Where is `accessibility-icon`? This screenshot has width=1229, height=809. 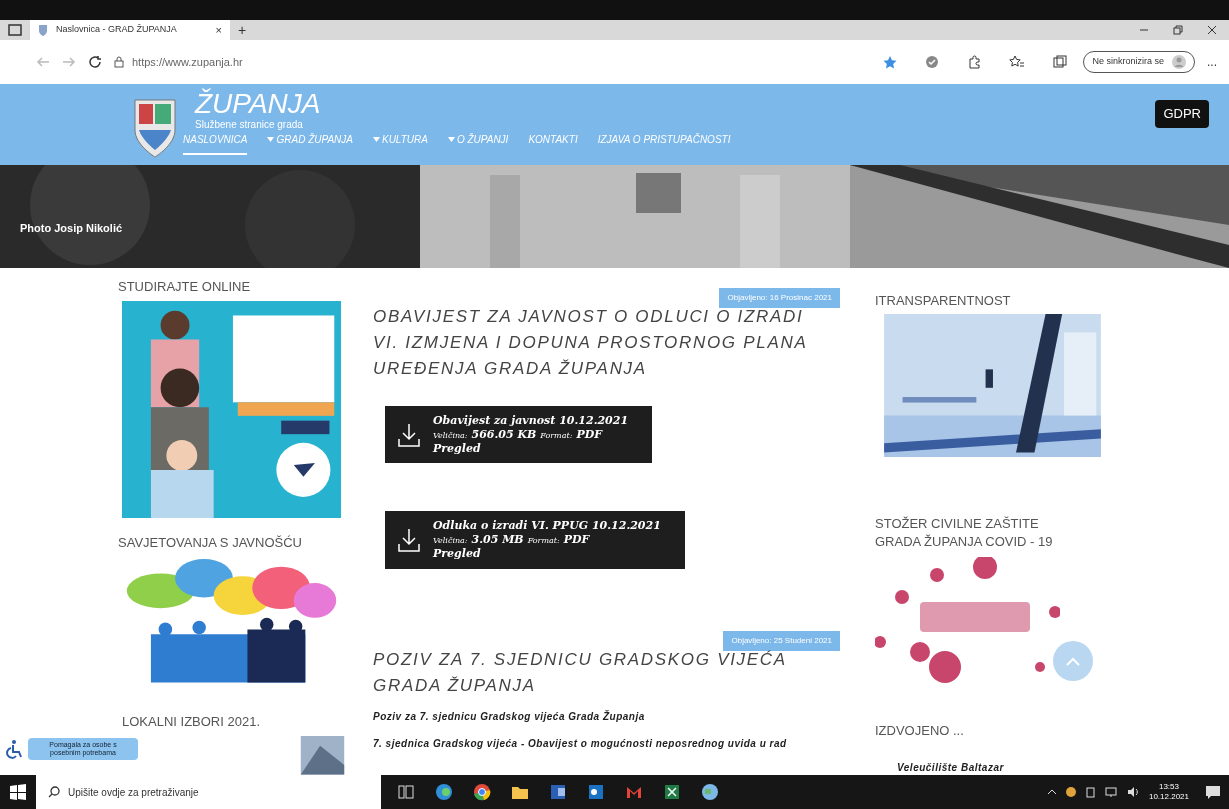 accessibility-icon is located at coordinates (14, 749).